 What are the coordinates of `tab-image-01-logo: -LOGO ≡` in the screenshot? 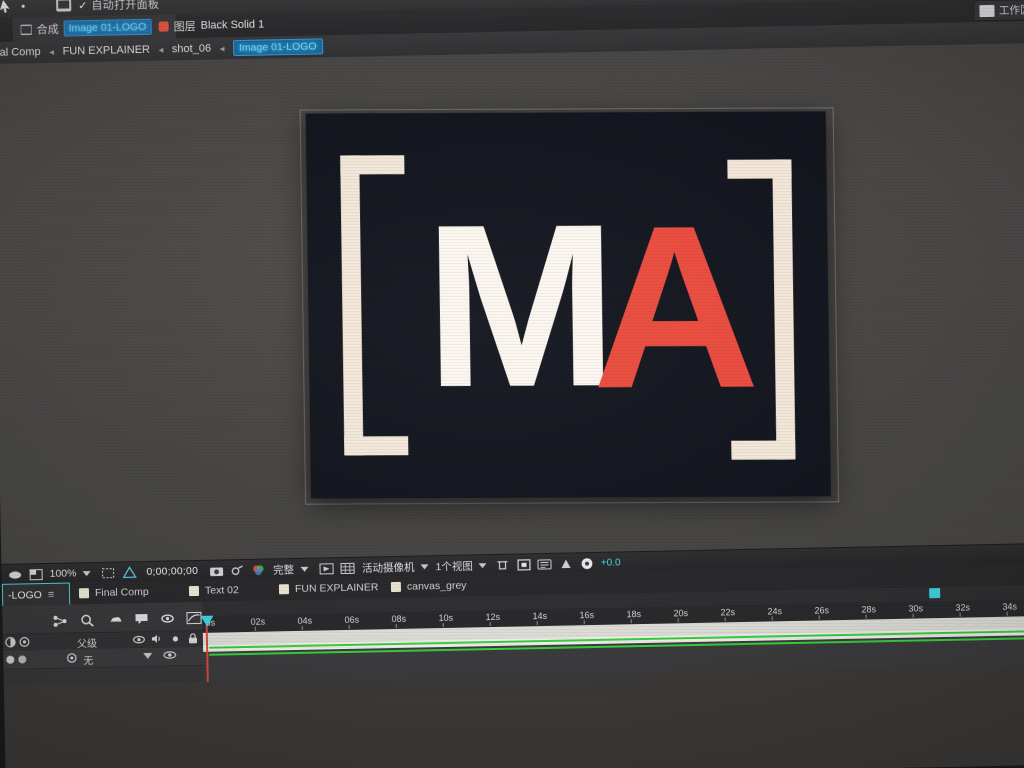 It's located at (36, 594).